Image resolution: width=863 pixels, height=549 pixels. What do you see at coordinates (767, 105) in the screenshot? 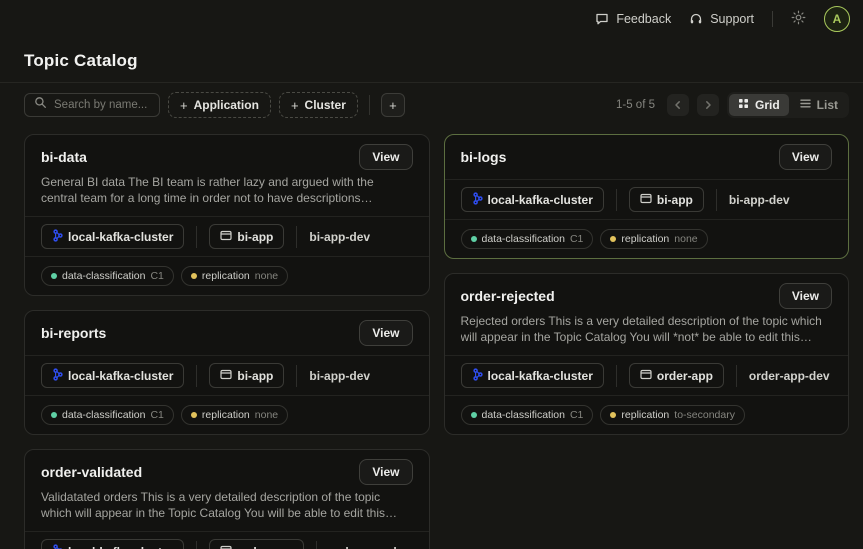
I see `grid-view-label: Grid` at bounding box center [767, 105].